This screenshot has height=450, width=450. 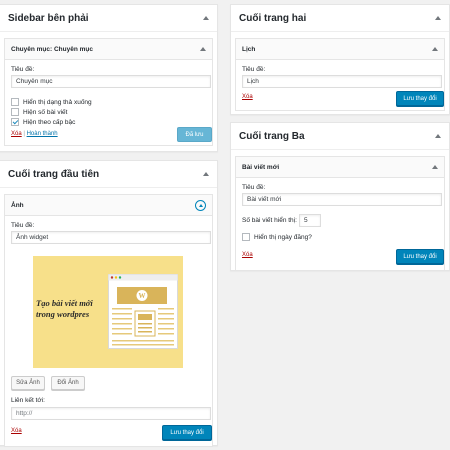 I want to click on recent-posts-widget-title: Bài viết mới, so click(x=261, y=167).